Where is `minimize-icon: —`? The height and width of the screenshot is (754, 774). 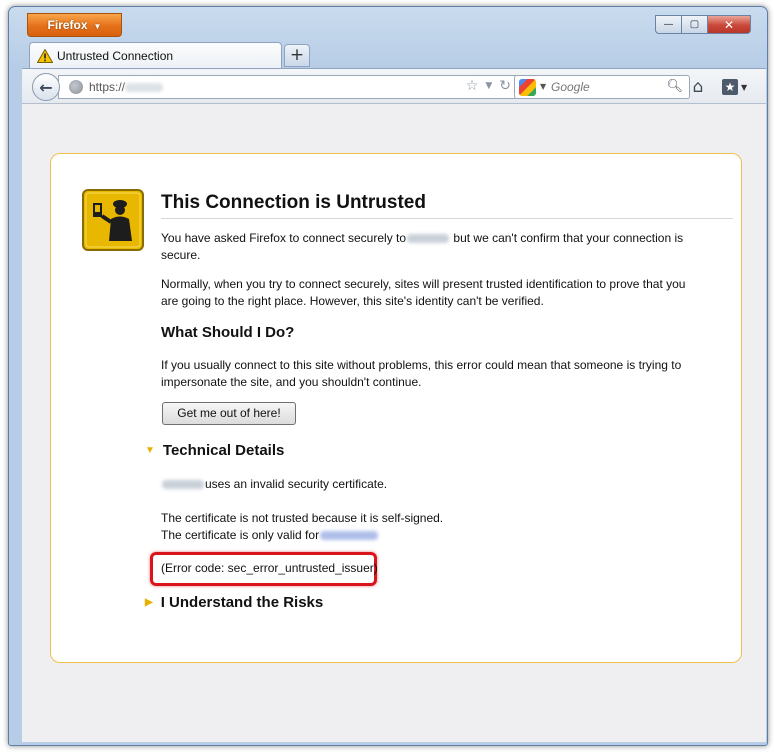 minimize-icon: — is located at coordinates (668, 24).